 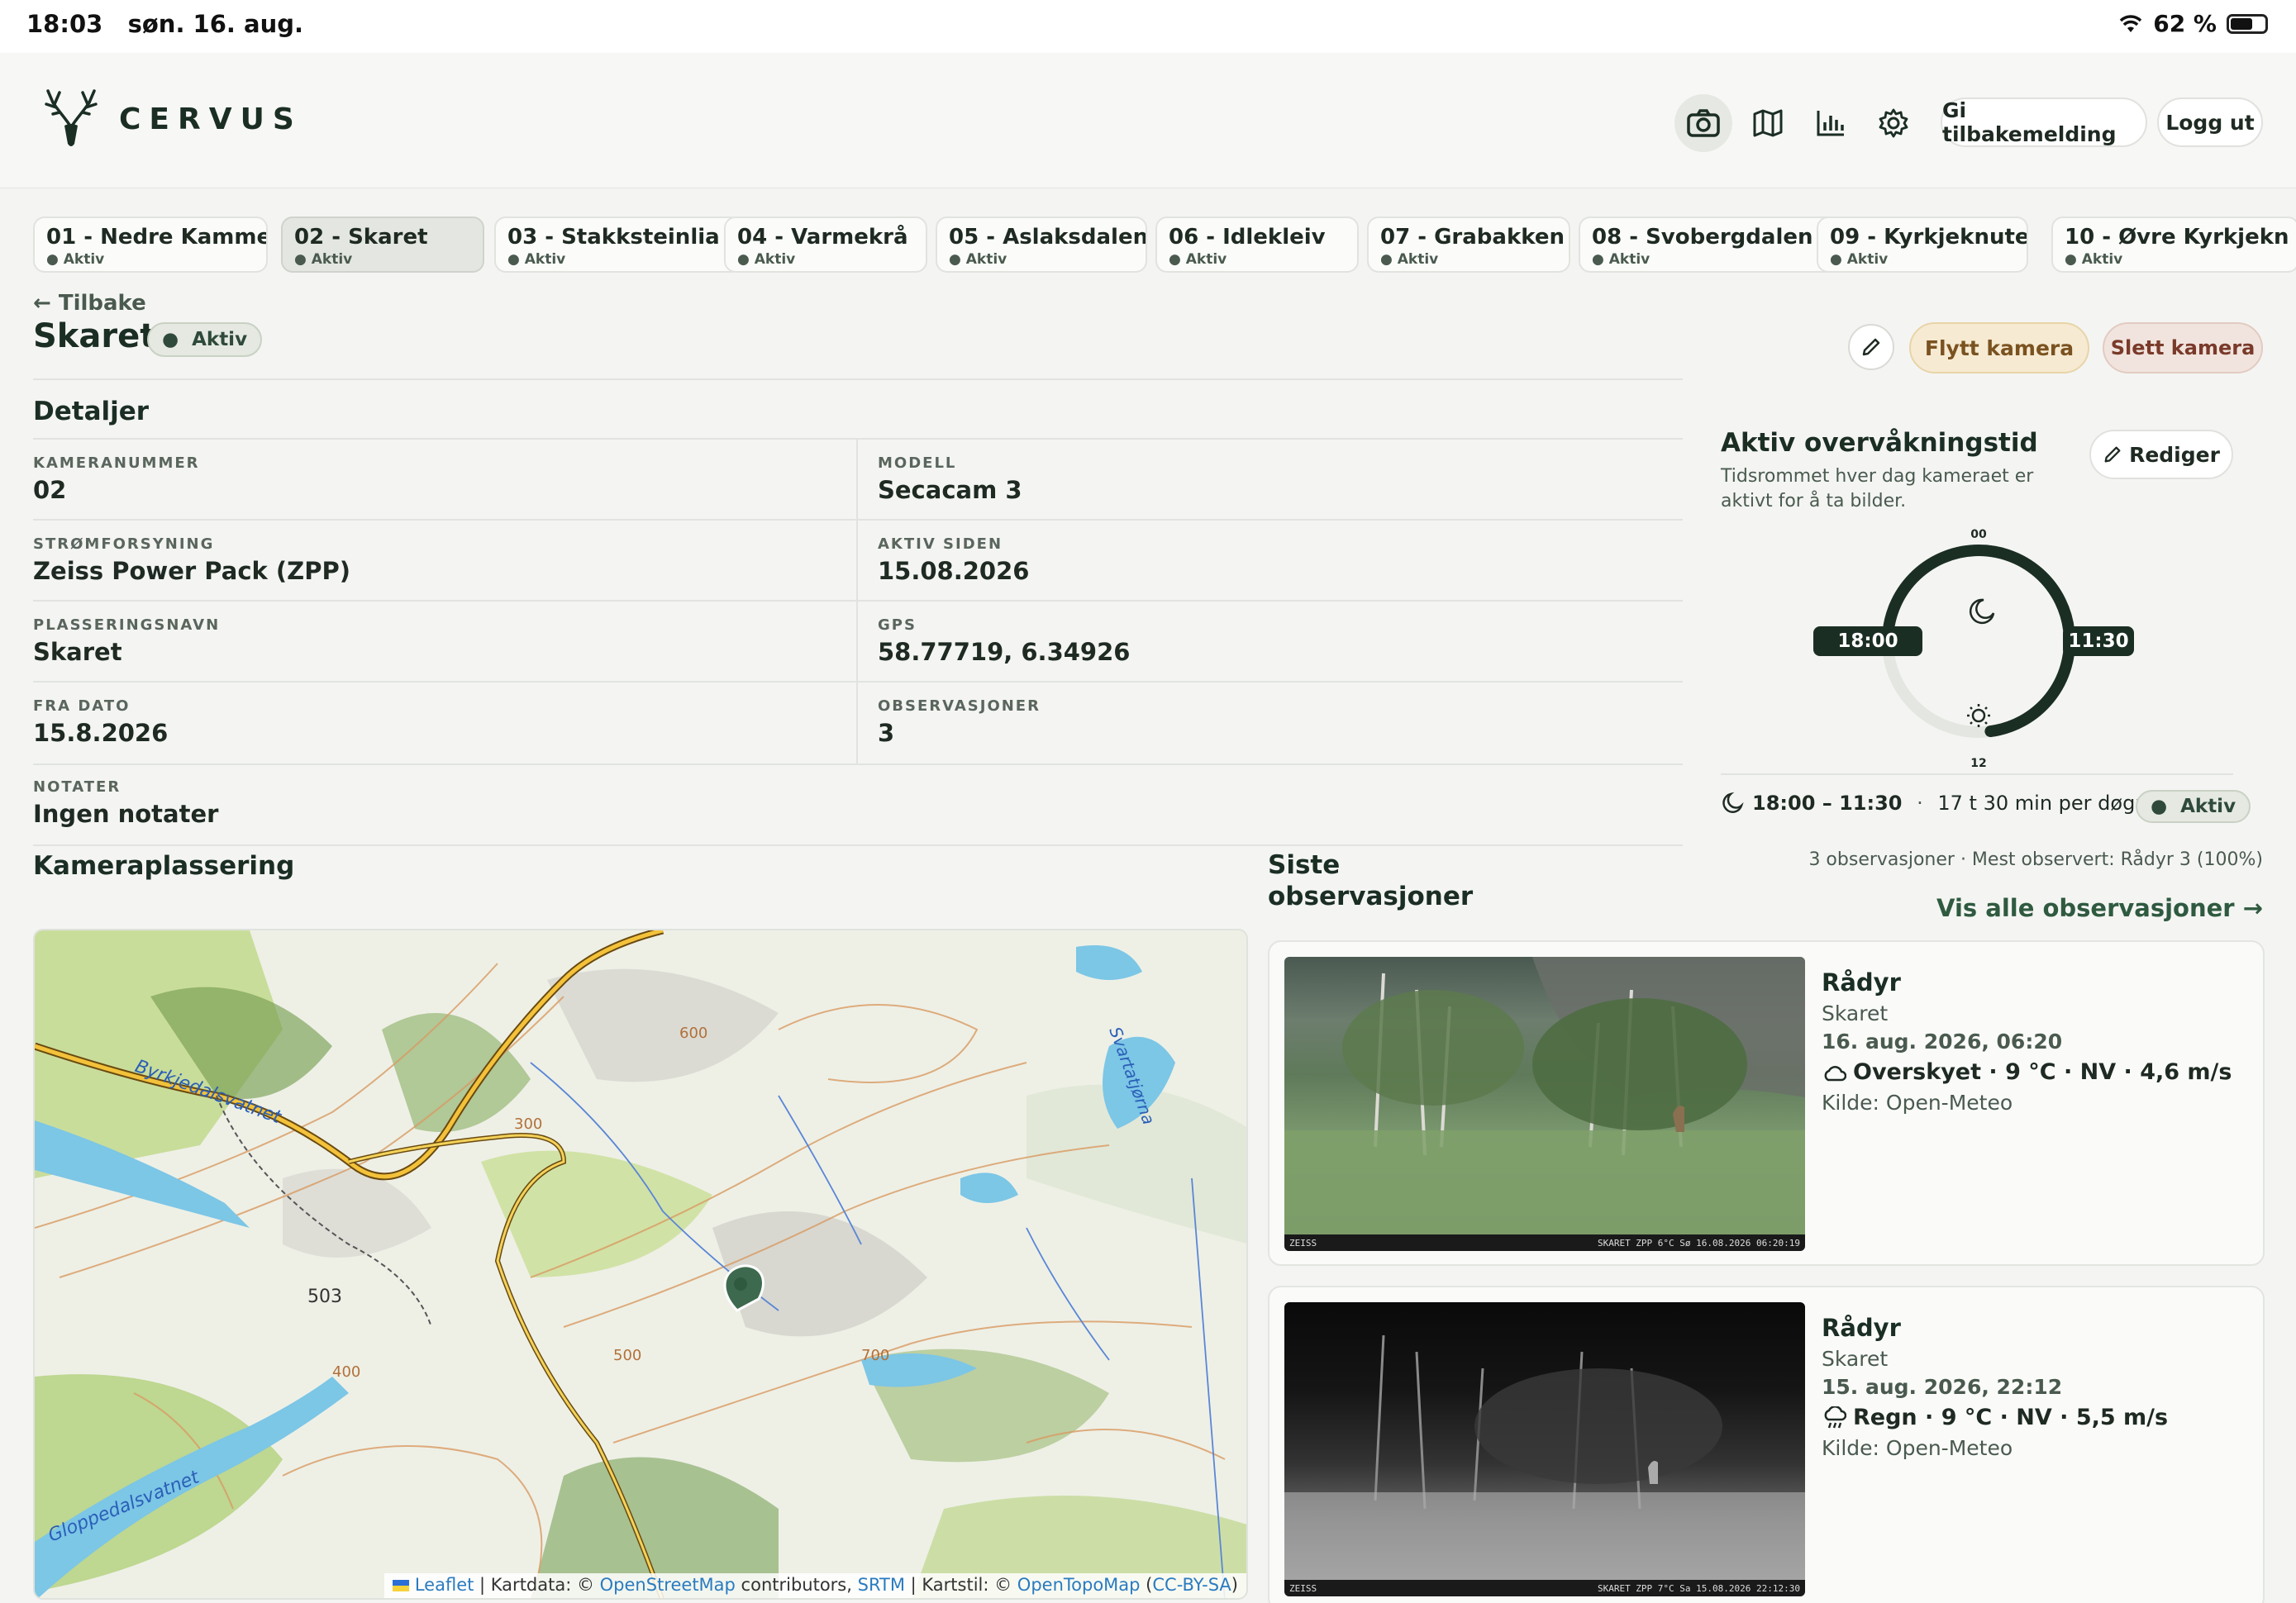 I want to click on contour-label: 500, so click(x=627, y=1355).